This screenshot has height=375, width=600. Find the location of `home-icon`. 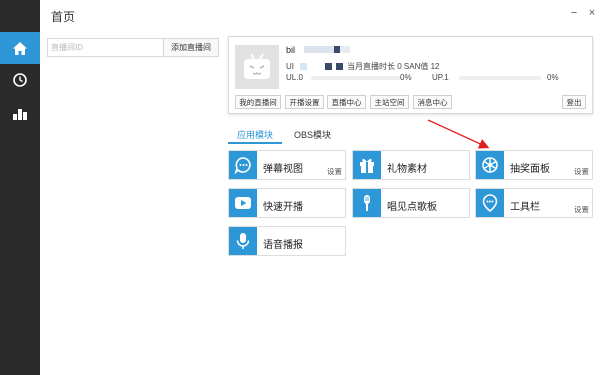

home-icon is located at coordinates (20, 48).